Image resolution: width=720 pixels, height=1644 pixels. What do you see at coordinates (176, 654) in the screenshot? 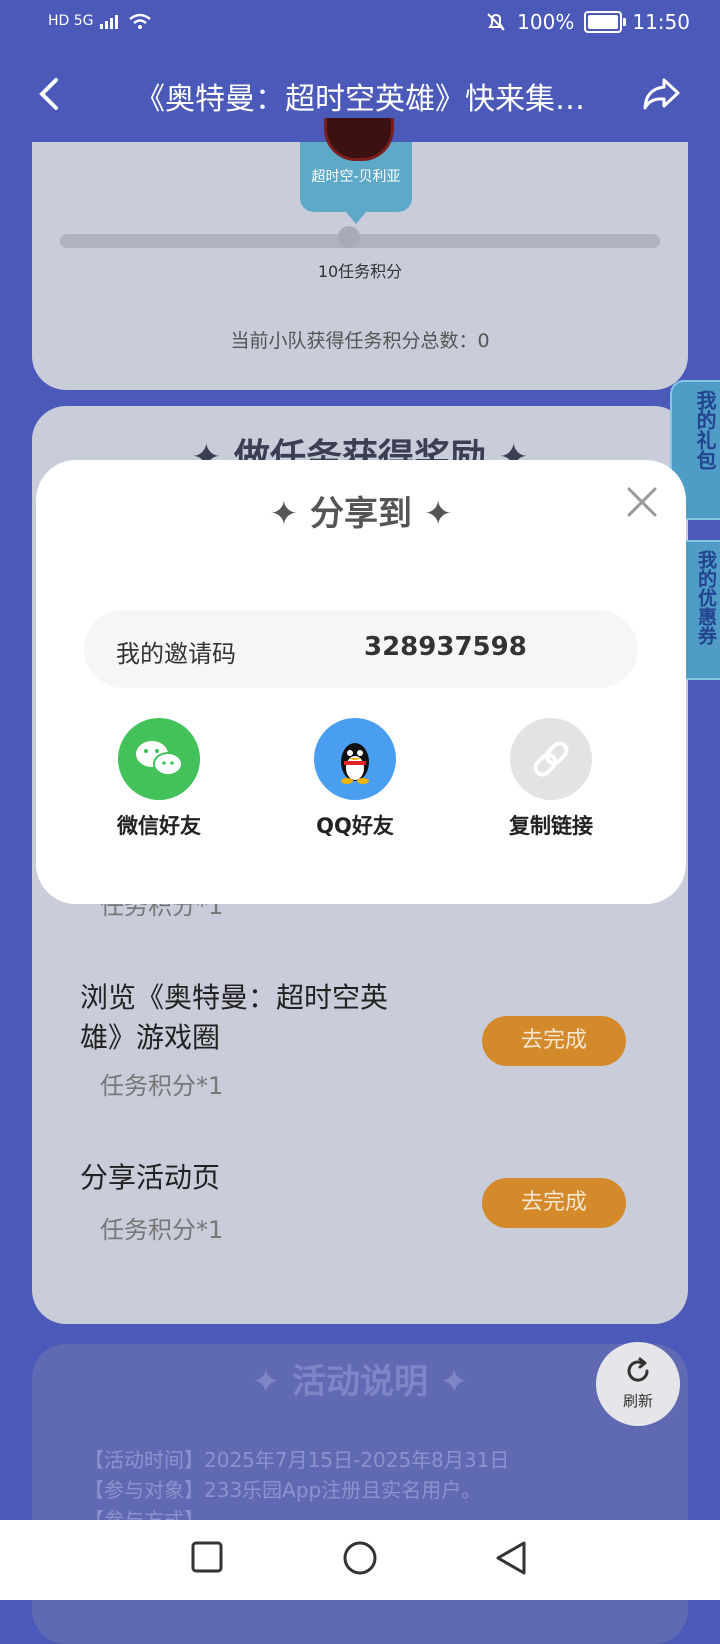
I see `invite-code-label: 我的邀请码` at bounding box center [176, 654].